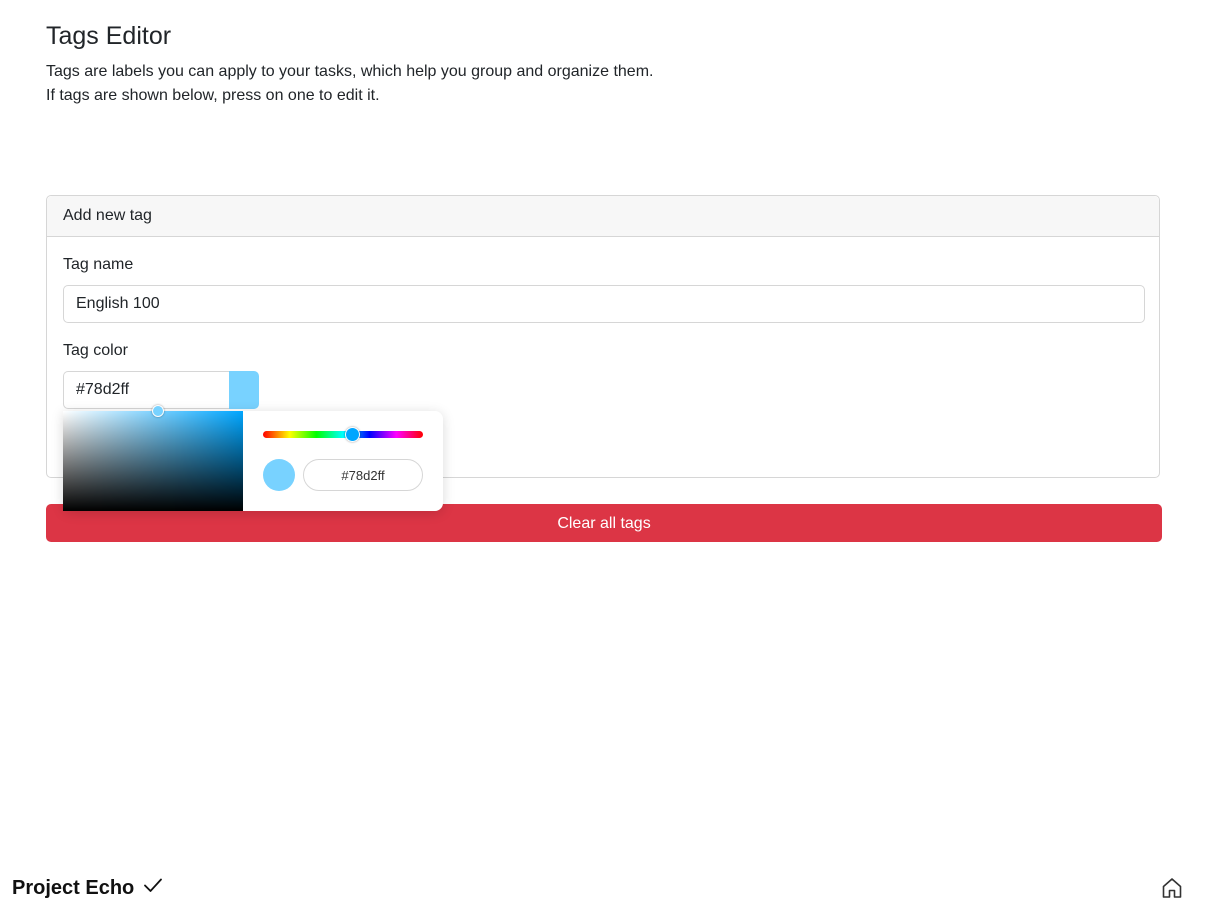 The width and height of the screenshot is (1206, 912). Describe the element at coordinates (603, 216) in the screenshot. I see `card-header: Add new tag` at that location.